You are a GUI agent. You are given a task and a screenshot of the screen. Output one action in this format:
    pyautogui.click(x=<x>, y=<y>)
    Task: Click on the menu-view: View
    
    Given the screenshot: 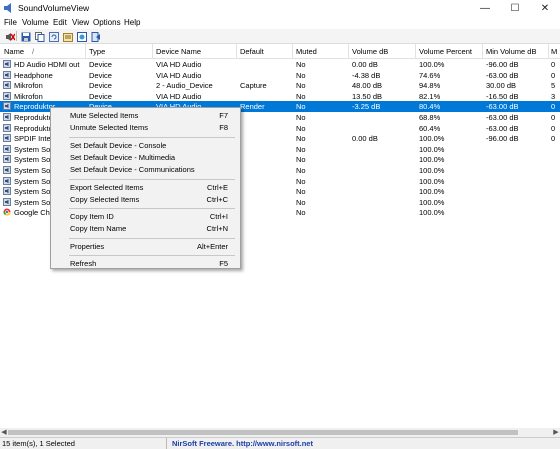 What is the action you would take?
    pyautogui.click(x=80, y=22)
    